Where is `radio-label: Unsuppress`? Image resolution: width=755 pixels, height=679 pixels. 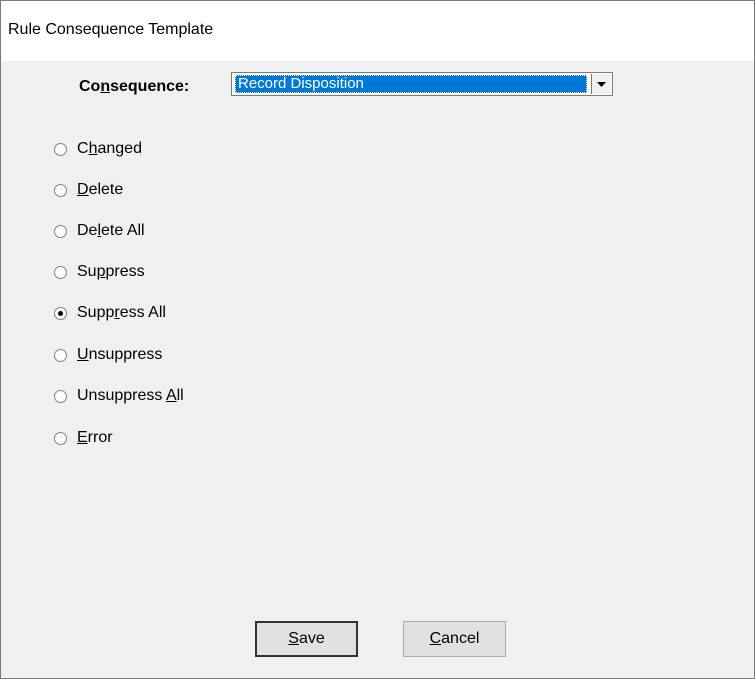 radio-label: Unsuppress is located at coordinates (120, 354).